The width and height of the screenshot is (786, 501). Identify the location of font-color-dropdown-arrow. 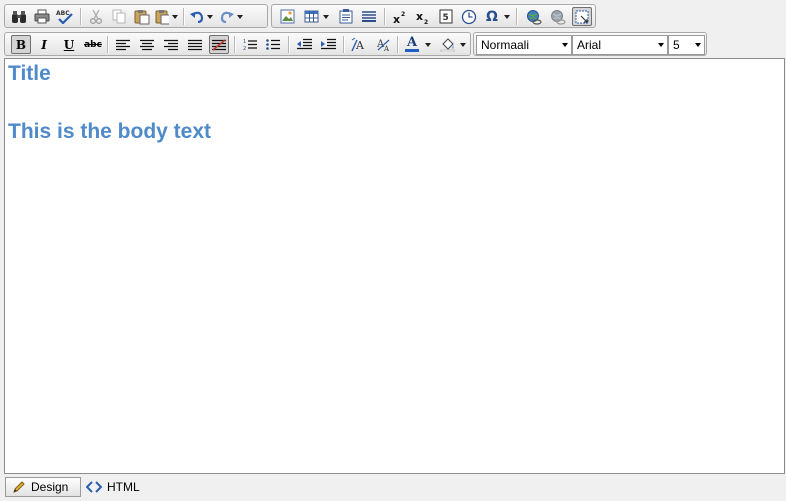
(428, 44).